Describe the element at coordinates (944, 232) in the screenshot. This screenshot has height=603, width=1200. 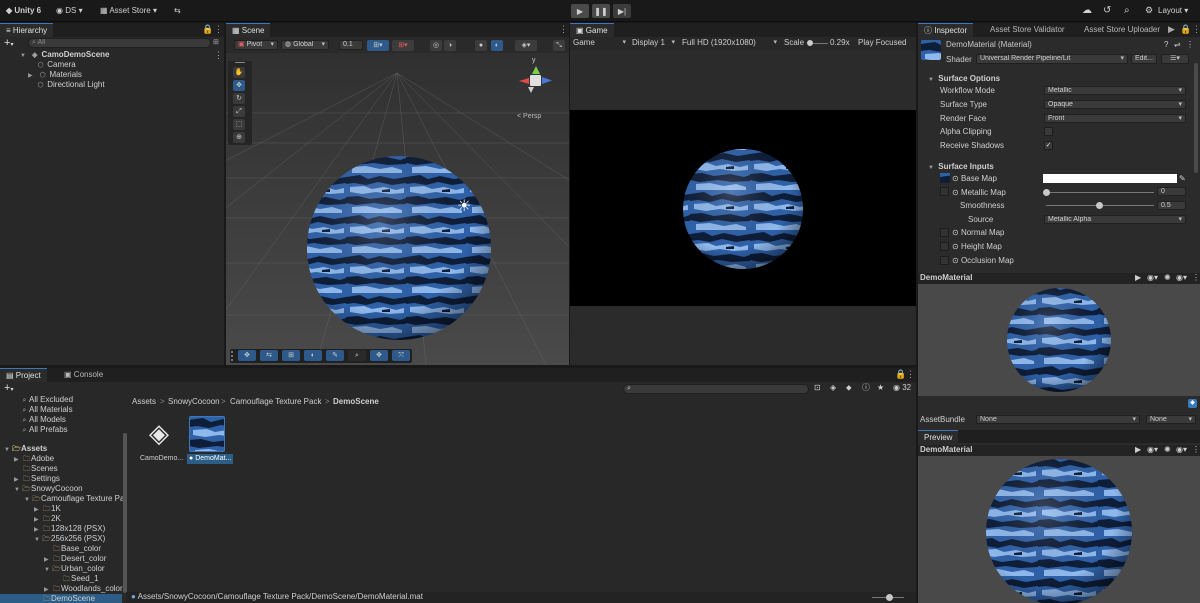
I see `normal-map-texture-slot` at that location.